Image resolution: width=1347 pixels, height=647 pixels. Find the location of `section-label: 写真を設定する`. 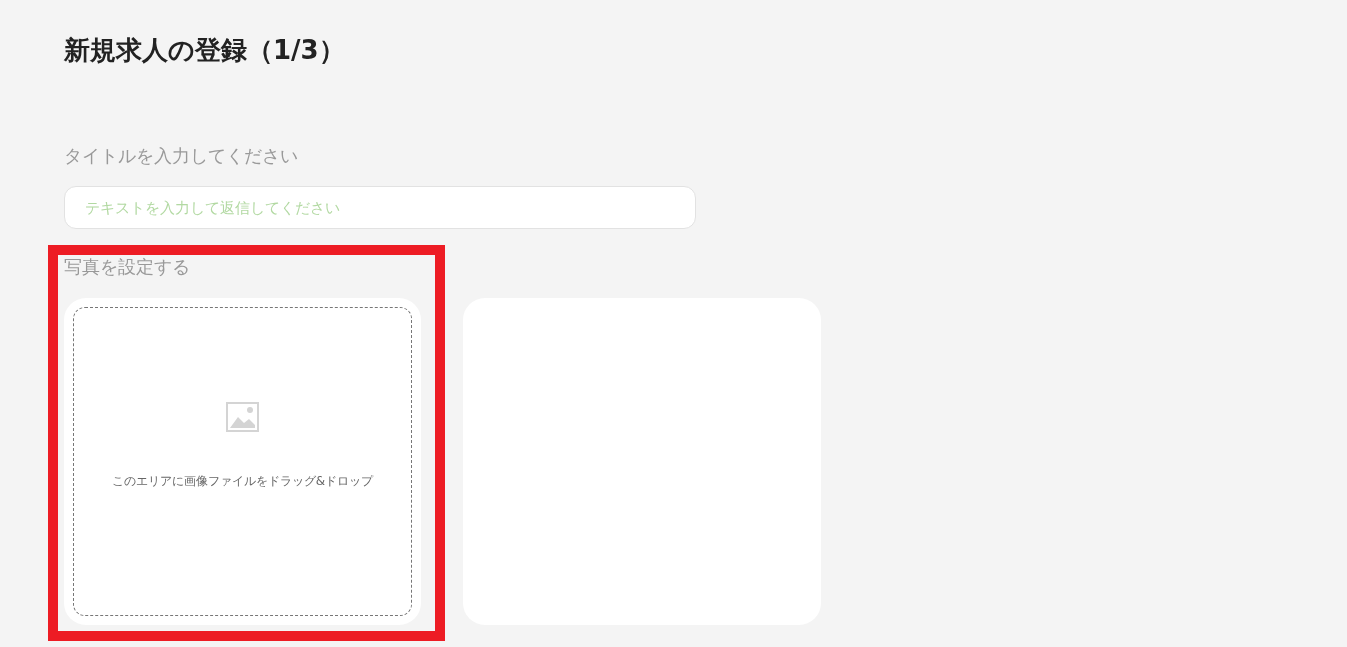

section-label: 写真を設定する is located at coordinates (127, 267).